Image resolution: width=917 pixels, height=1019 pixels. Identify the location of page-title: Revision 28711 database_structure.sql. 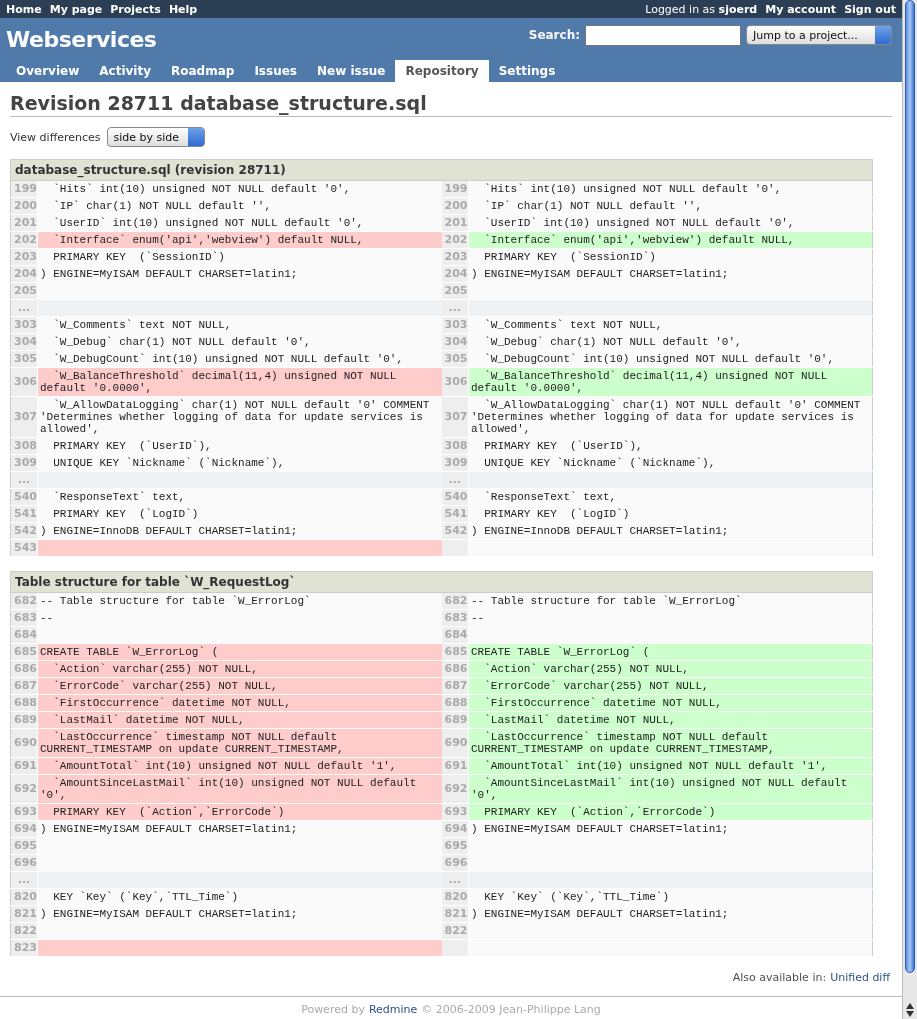
(451, 104).